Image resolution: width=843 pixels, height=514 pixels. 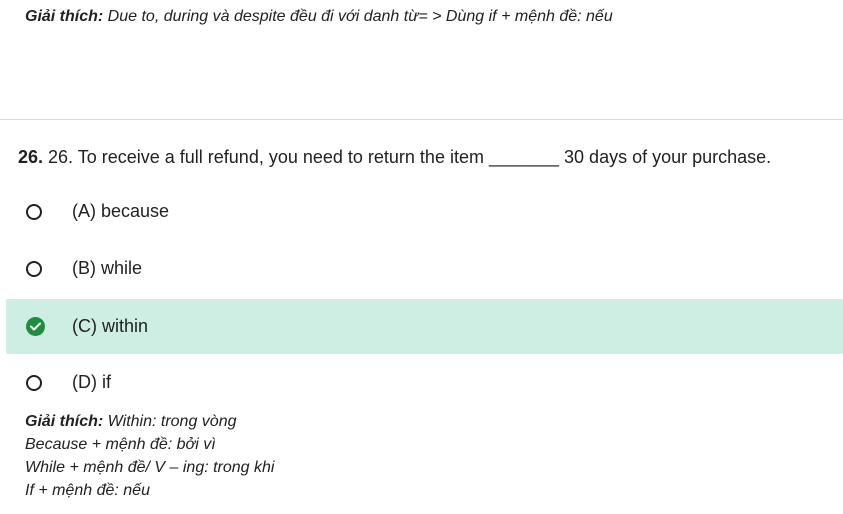 What do you see at coordinates (424, 211) in the screenshot?
I see `option-a: (A) because` at bounding box center [424, 211].